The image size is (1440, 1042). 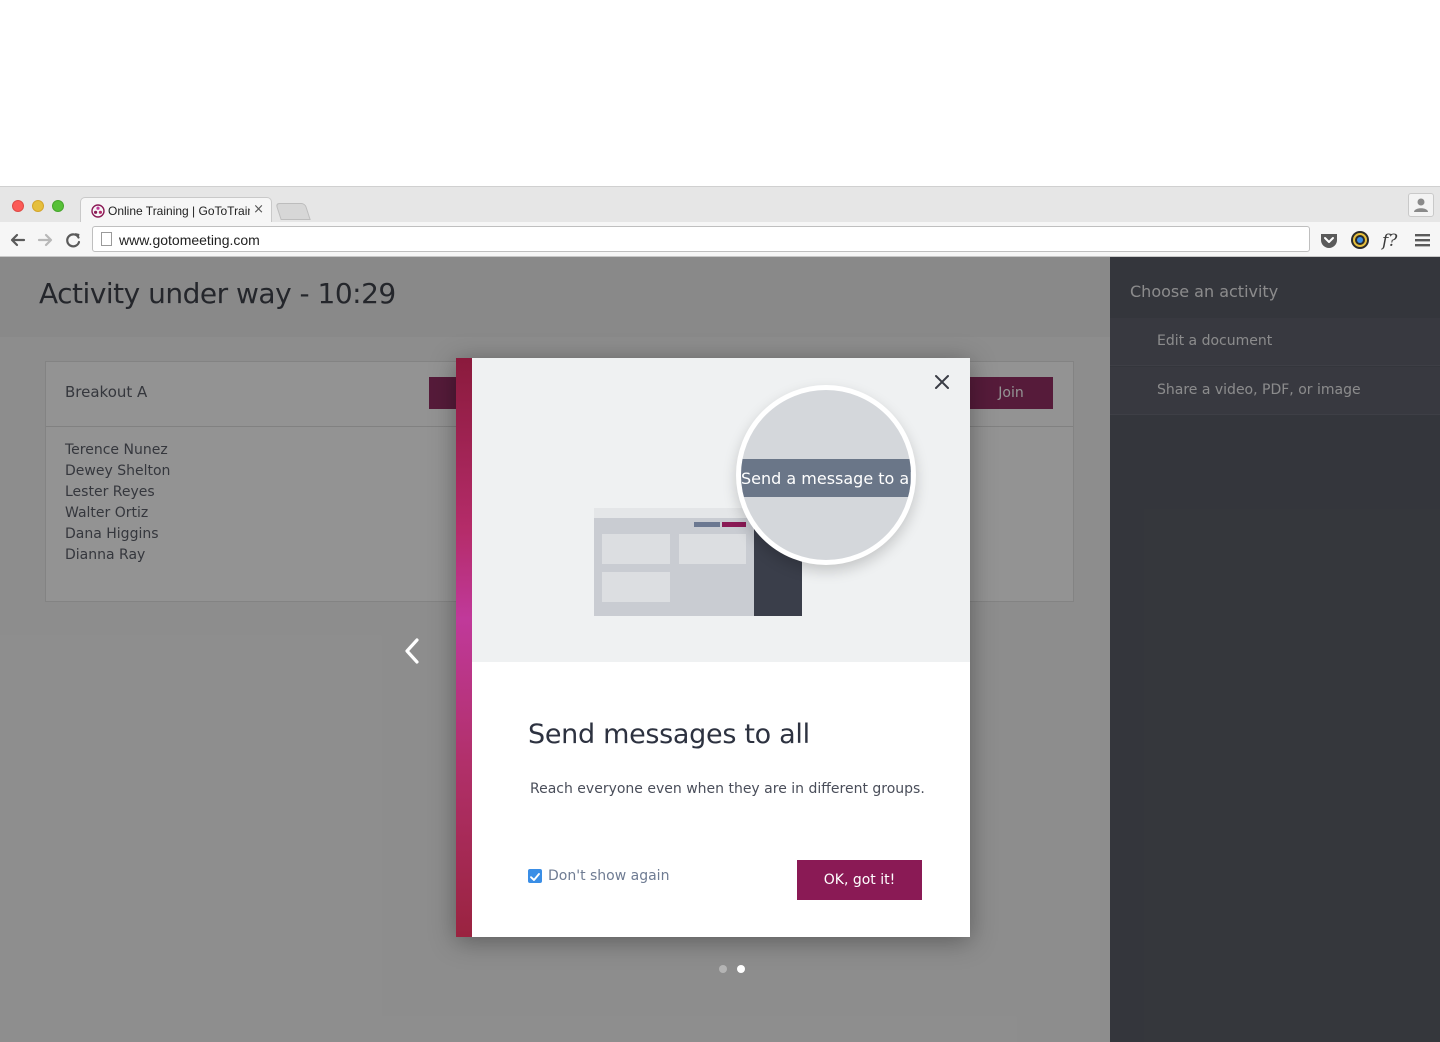 What do you see at coordinates (45, 240) in the screenshot?
I see `forward-arrow-icon` at bounding box center [45, 240].